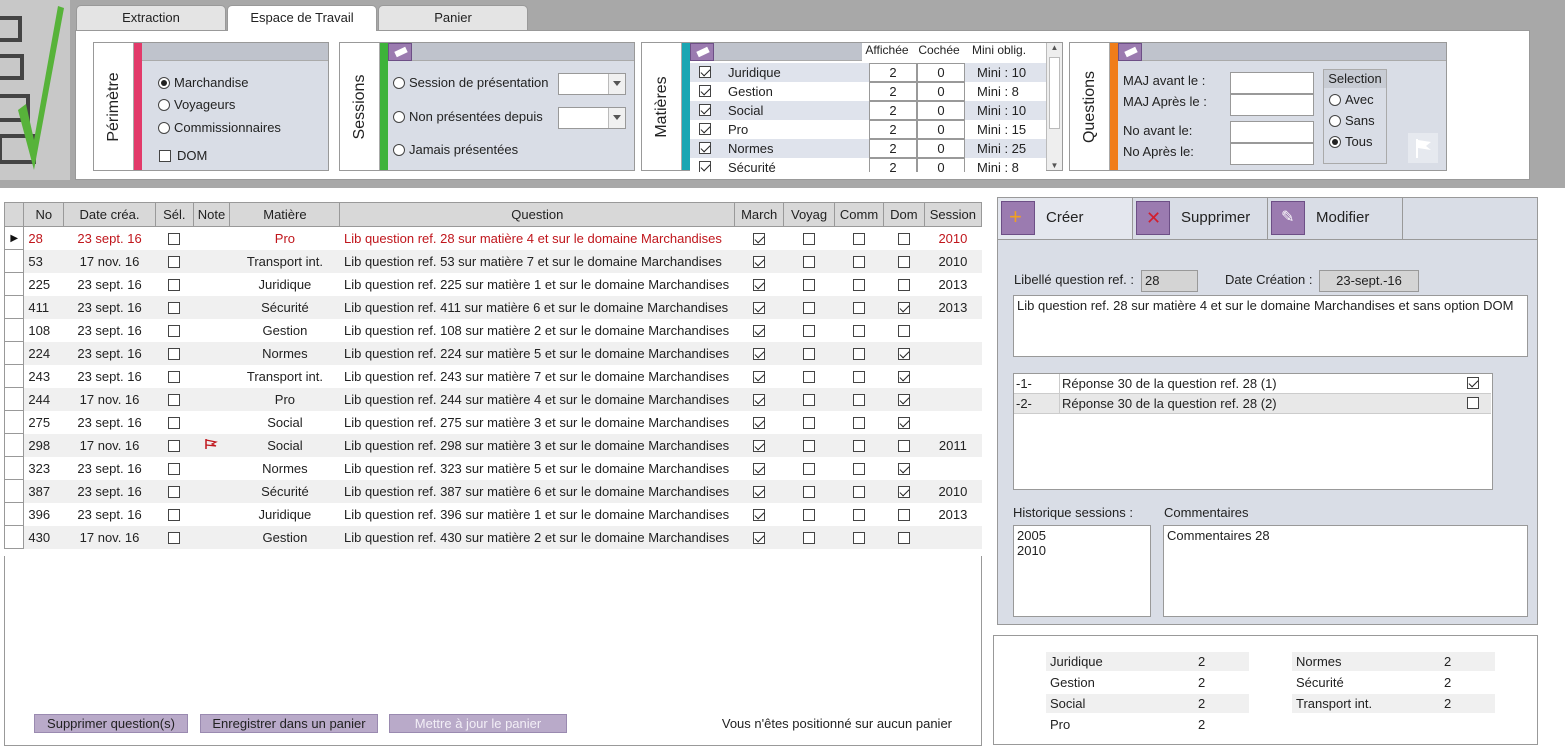 This screenshot has height=752, width=1565. Describe the element at coordinates (1272, 105) in the screenshot. I see `maj-apres-input` at that location.